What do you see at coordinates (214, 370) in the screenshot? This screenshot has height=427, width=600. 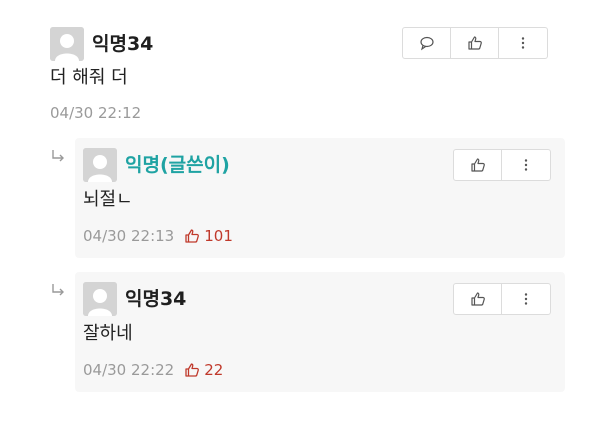 I see `like-count-value: 22` at bounding box center [214, 370].